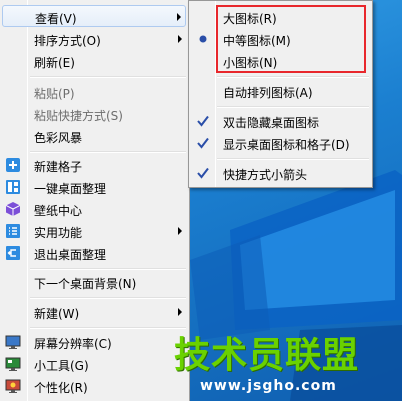  Describe the element at coordinates (13, 165) in the screenshot. I see `plus-icon` at that location.